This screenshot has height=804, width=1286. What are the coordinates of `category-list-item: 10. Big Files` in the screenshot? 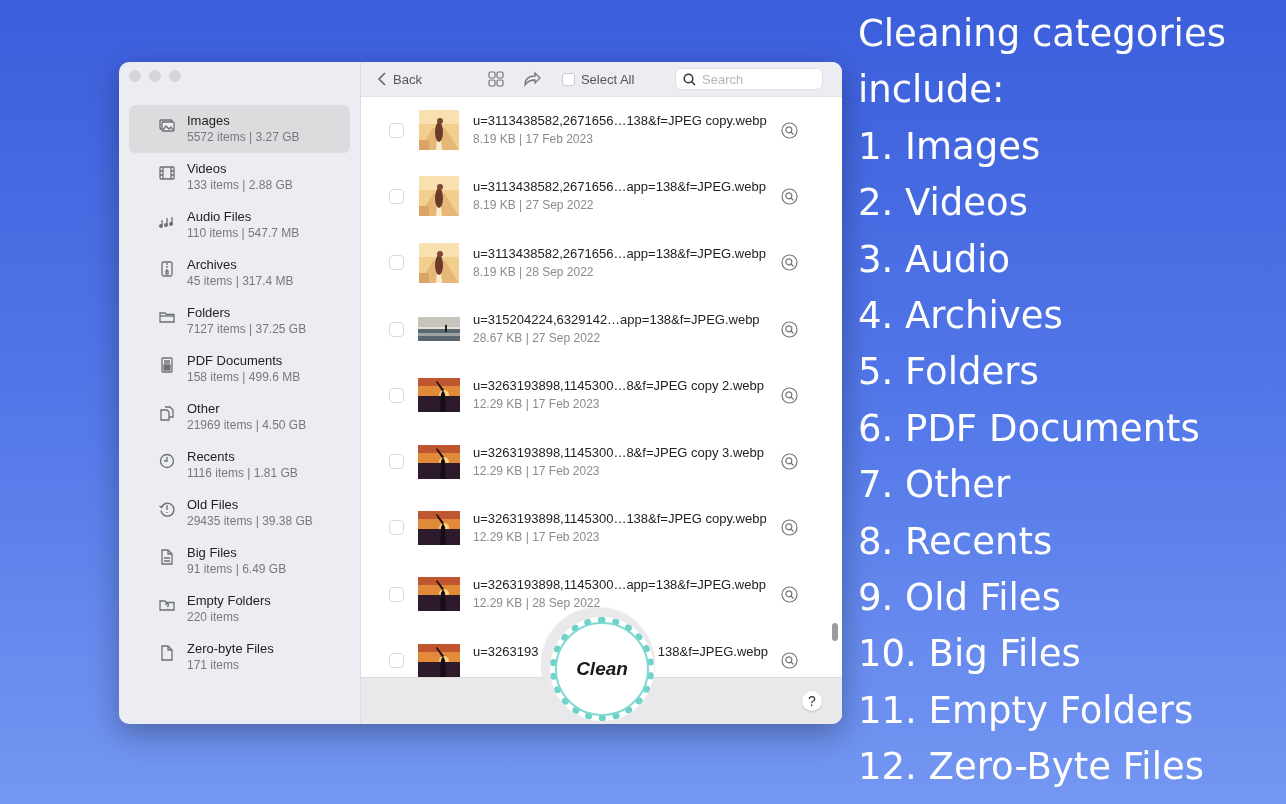 It's located at (970, 654).